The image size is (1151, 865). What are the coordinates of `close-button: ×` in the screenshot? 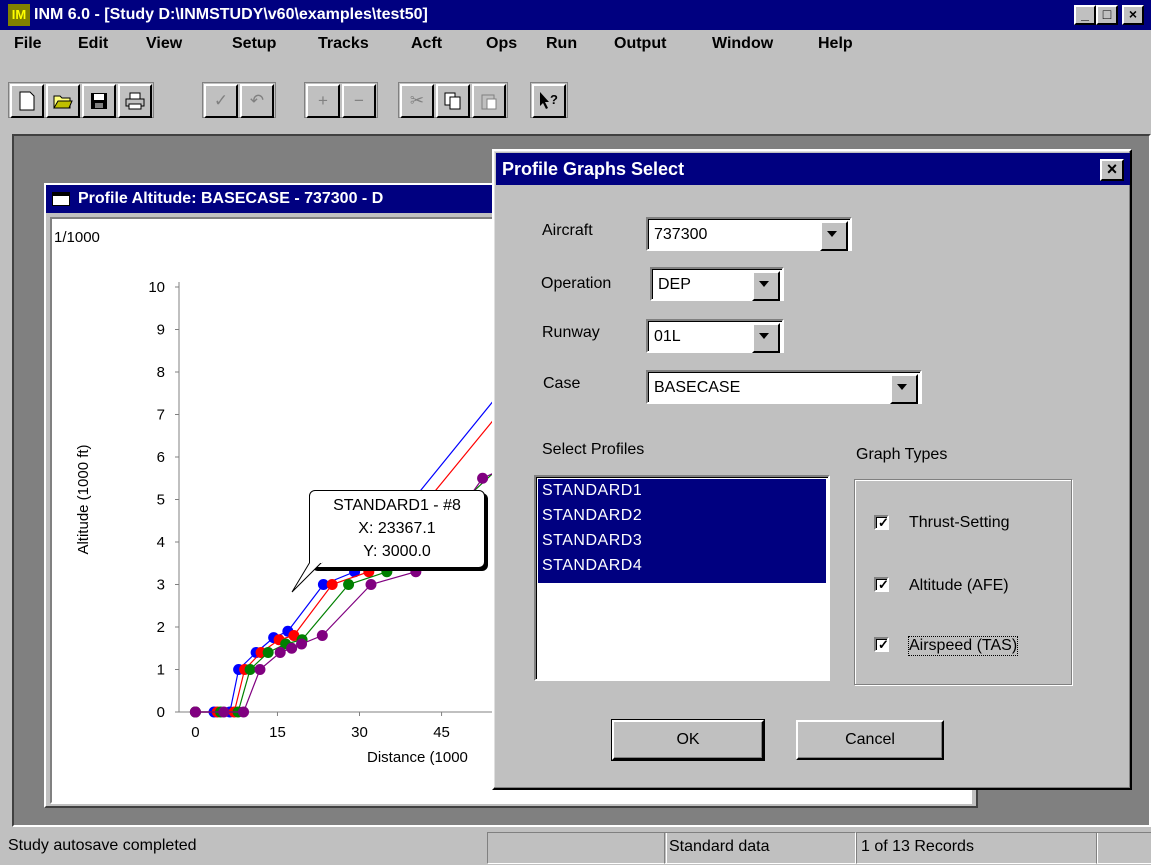 It's located at (1133, 15).